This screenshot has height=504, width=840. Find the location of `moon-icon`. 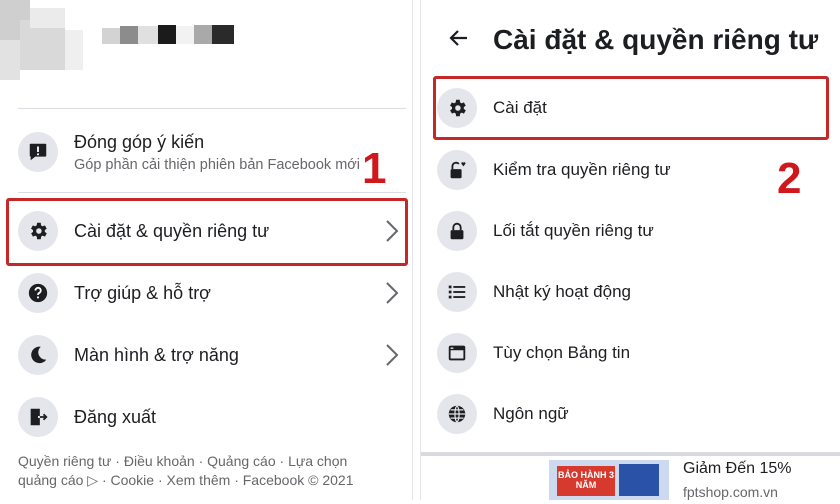

moon-icon is located at coordinates (38, 355).